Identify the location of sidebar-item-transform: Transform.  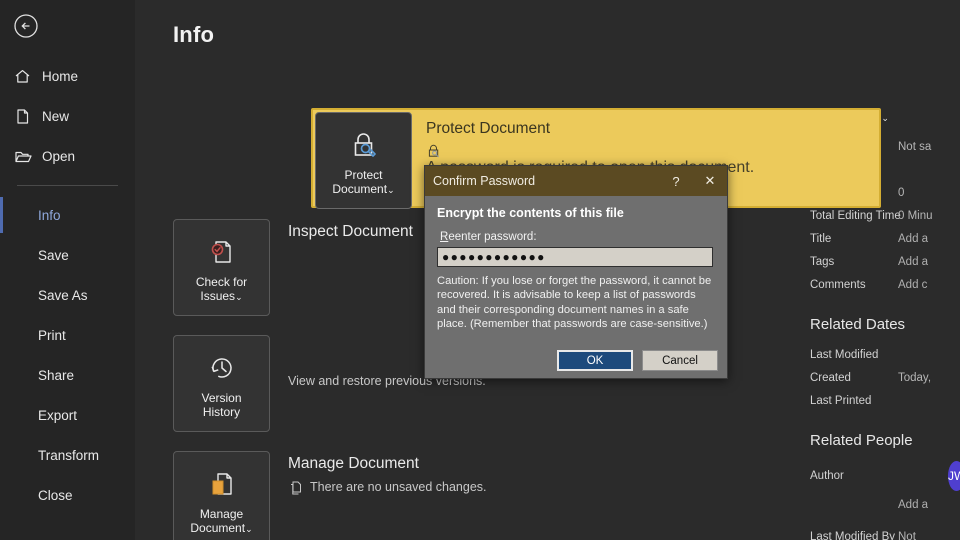
(67, 455).